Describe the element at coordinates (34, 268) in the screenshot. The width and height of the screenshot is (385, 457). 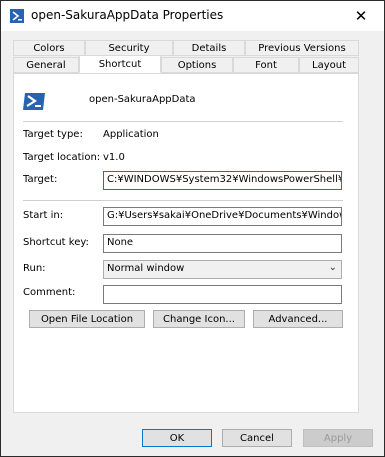
I see `run-label: Run:` at that location.